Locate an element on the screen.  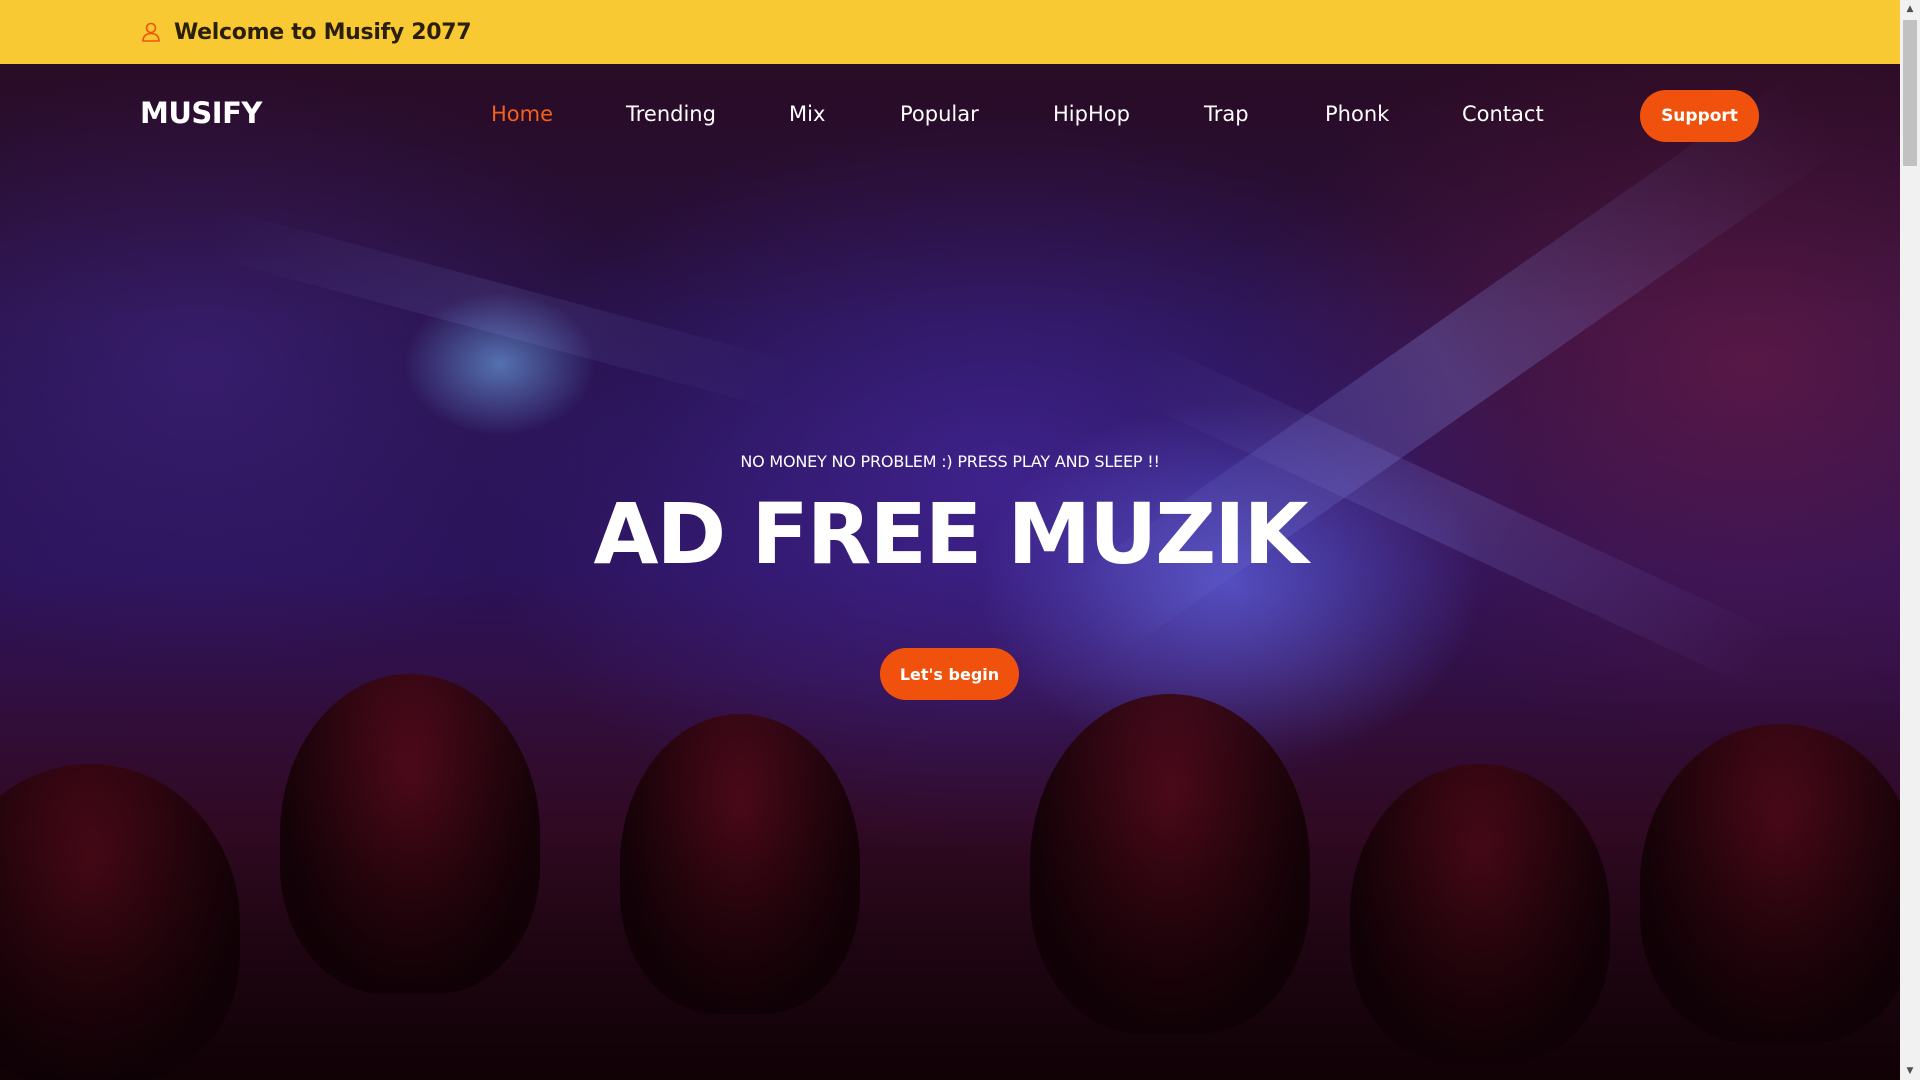
nav-link-trap: Trap is located at coordinates (1226, 114).